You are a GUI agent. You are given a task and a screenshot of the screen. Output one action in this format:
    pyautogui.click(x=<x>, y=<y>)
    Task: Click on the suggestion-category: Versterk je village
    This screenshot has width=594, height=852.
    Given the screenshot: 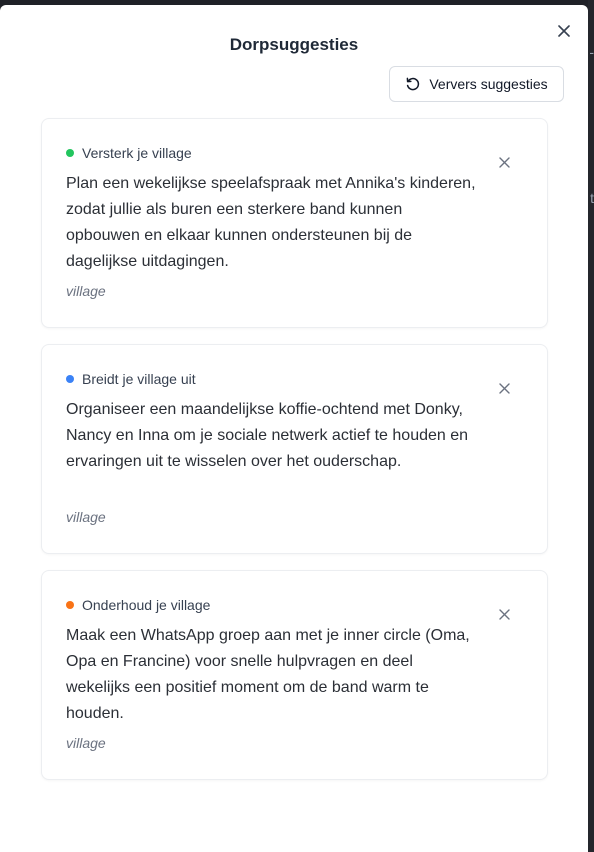 What is the action you would take?
    pyautogui.click(x=129, y=153)
    